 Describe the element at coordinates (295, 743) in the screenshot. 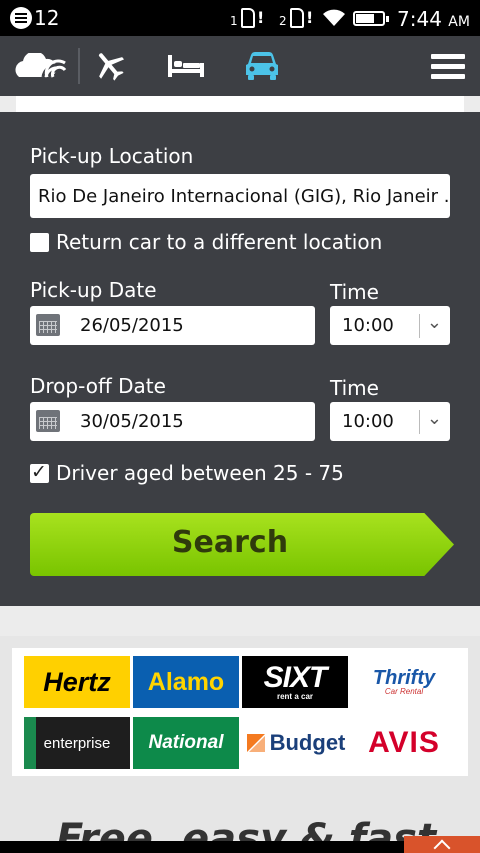

I see `budget-logo: Budget` at that location.